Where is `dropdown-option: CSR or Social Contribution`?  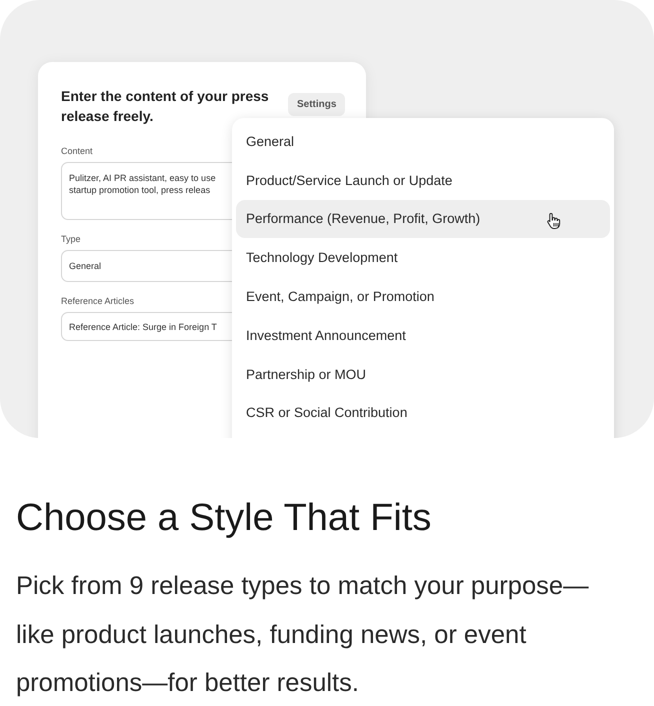 dropdown-option: CSR or Social Contribution is located at coordinates (423, 413).